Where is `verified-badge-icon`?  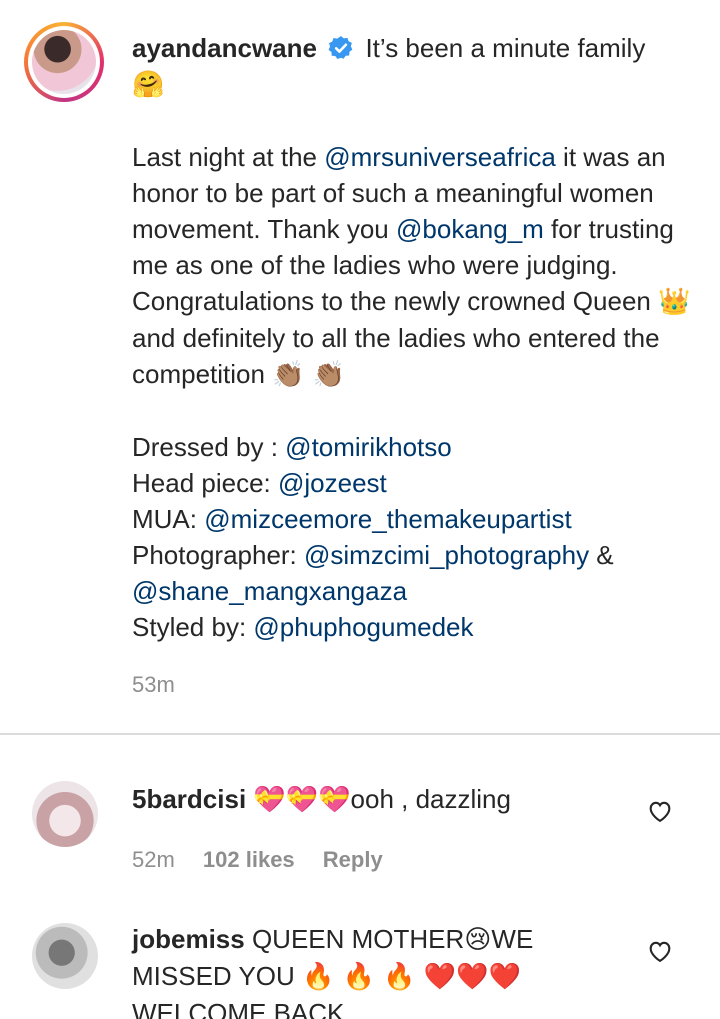 verified-badge-icon is located at coordinates (340, 47).